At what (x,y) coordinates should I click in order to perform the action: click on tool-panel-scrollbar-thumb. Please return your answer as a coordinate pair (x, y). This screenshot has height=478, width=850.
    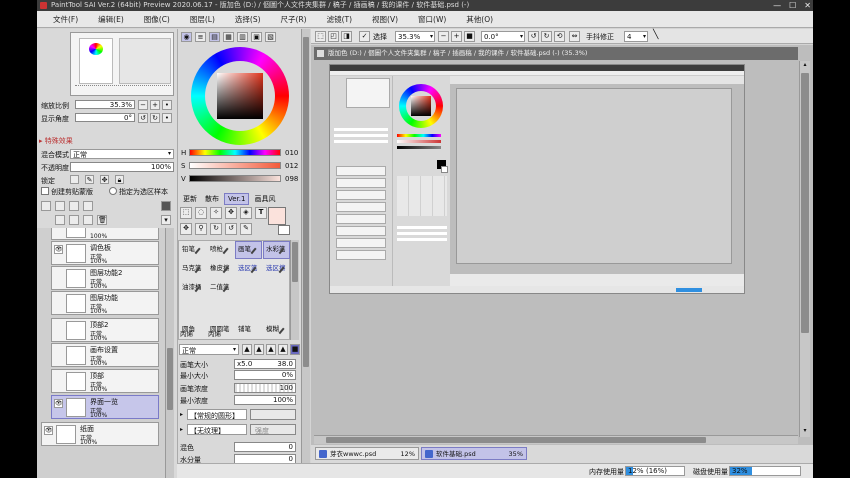
    Looking at the image, I should click on (306, 202).